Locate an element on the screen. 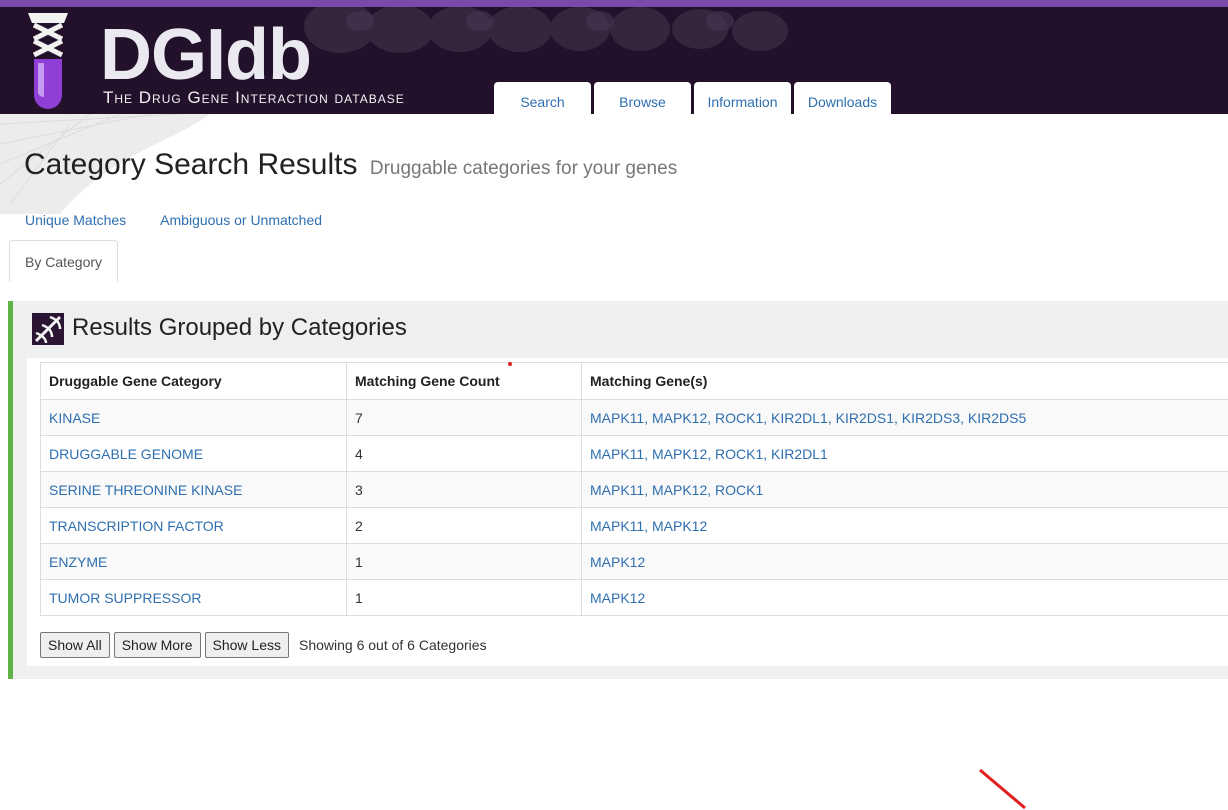 The width and height of the screenshot is (1228, 810). logo-title: DGIdb is located at coordinates (205, 55).